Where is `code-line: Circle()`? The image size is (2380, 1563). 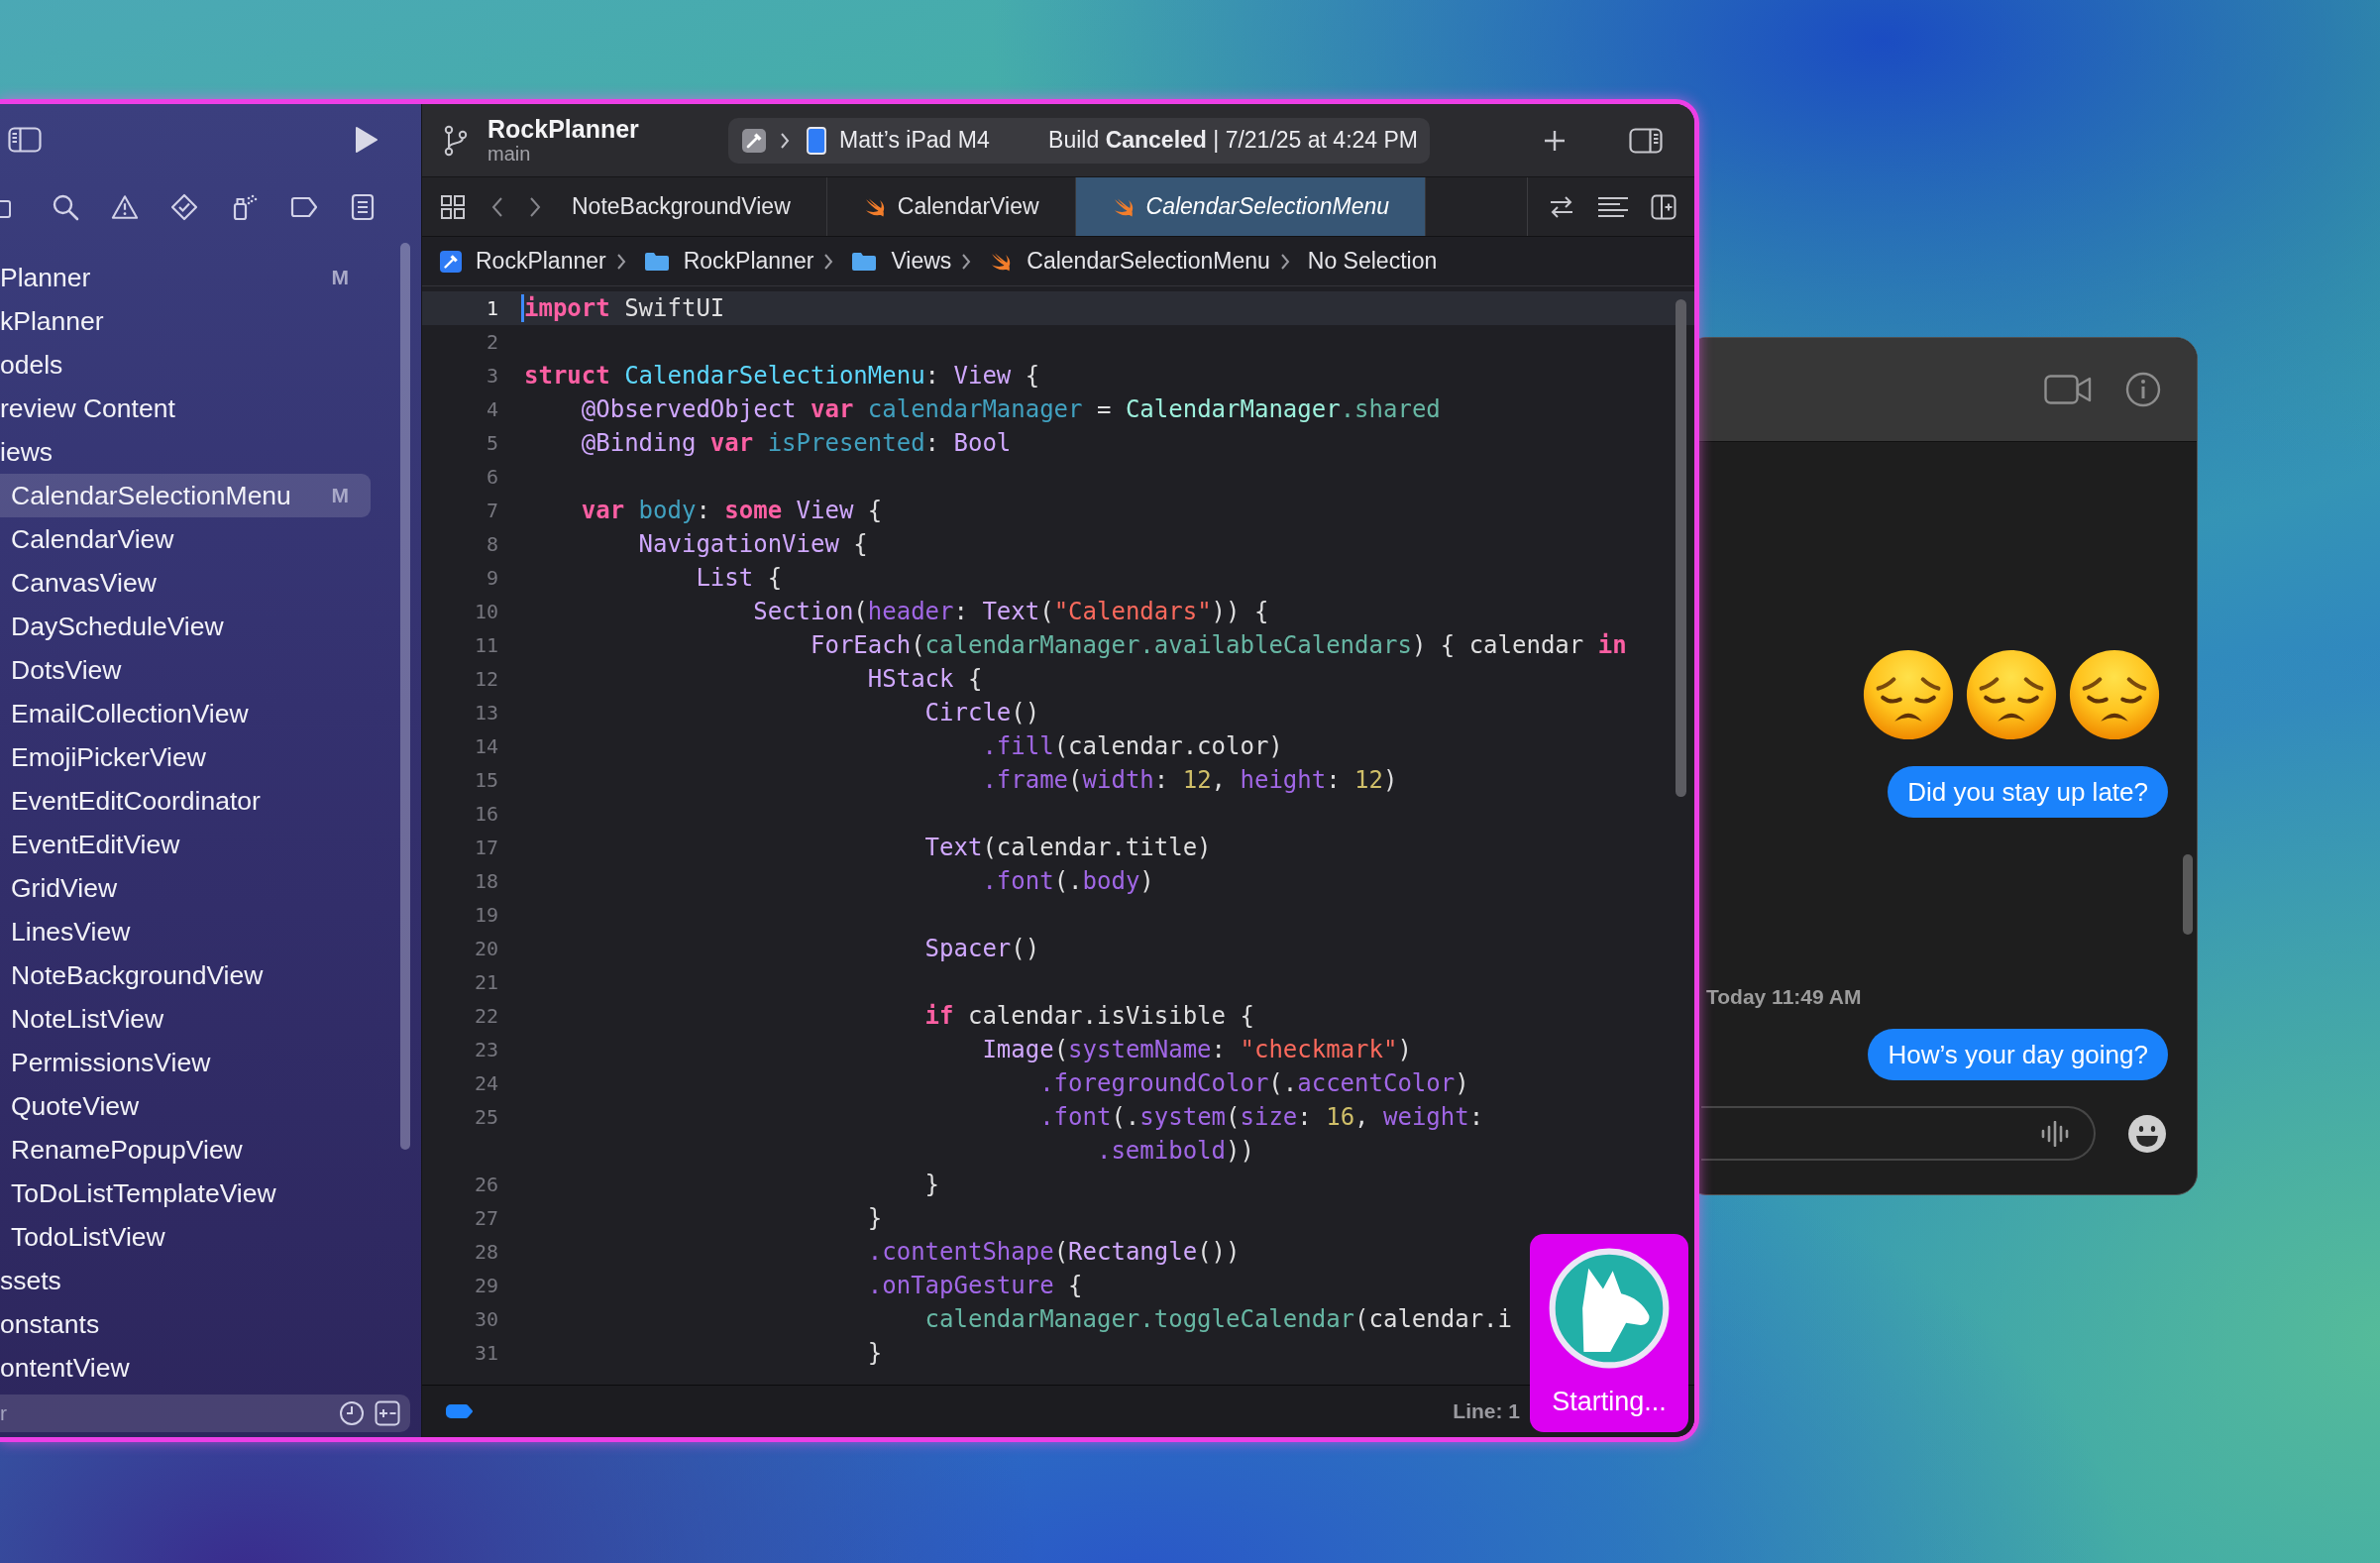
code-line: Circle() is located at coordinates (982, 712).